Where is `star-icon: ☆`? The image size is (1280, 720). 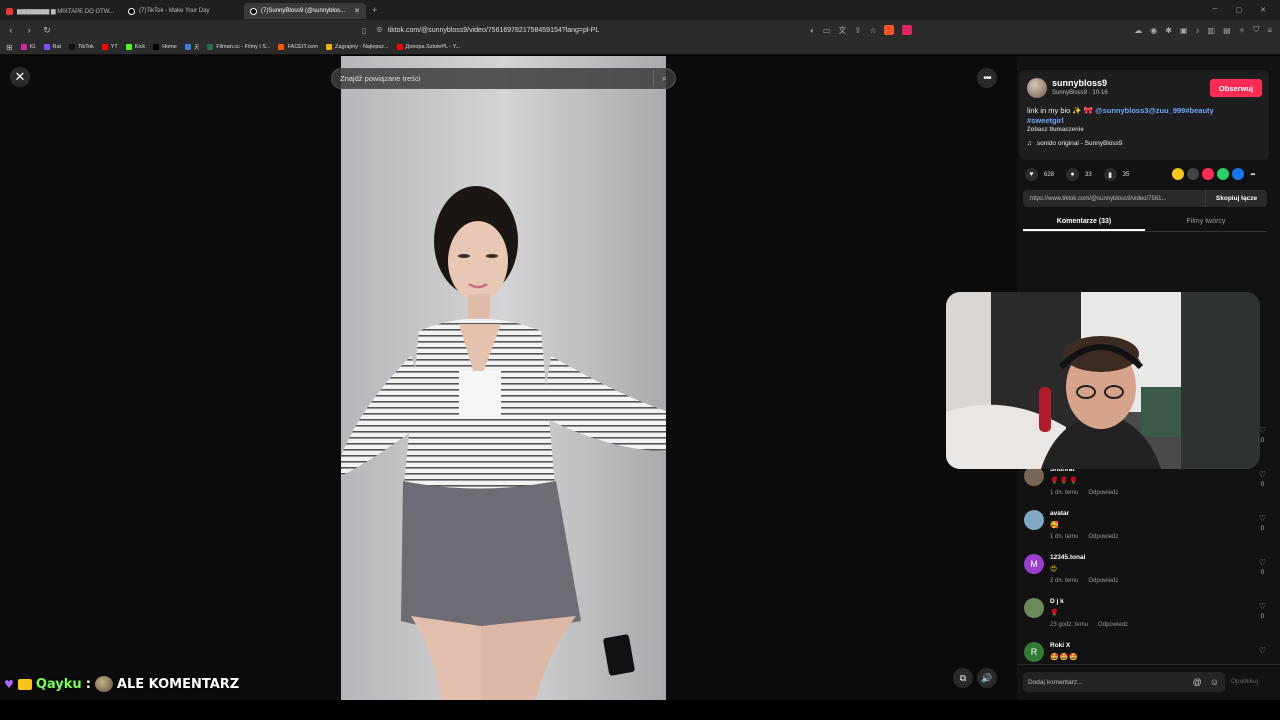 star-icon: ☆ is located at coordinates (872, 30).